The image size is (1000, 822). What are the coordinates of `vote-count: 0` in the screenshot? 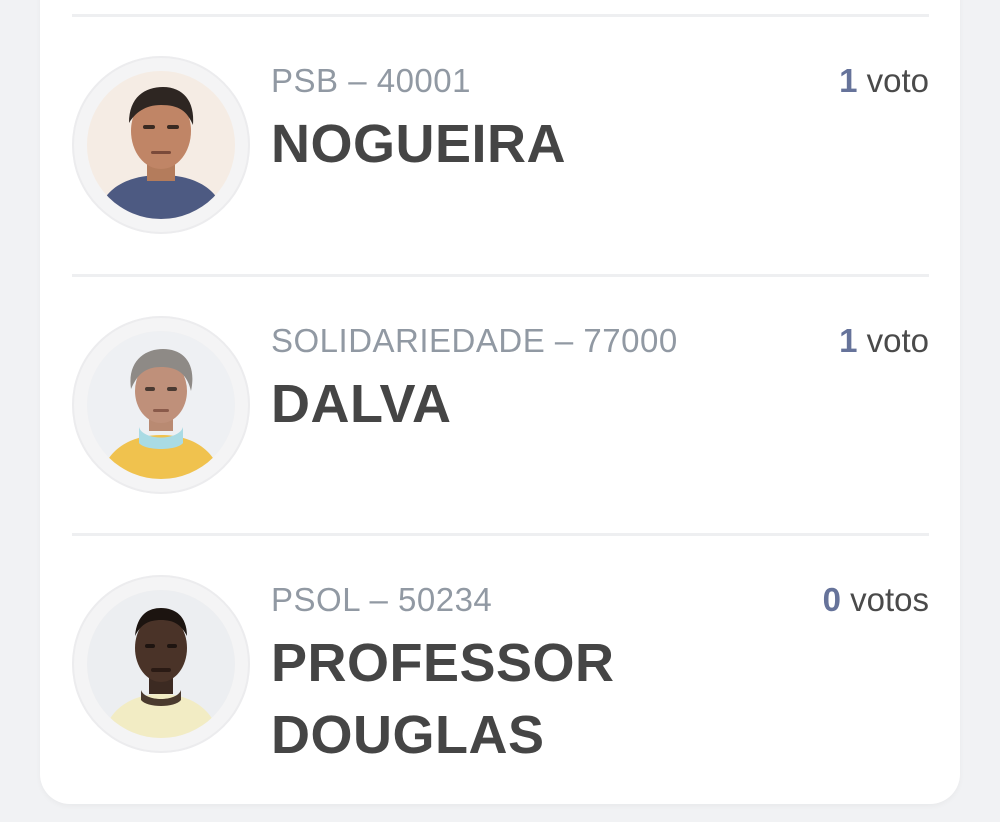 It's located at (831, 599).